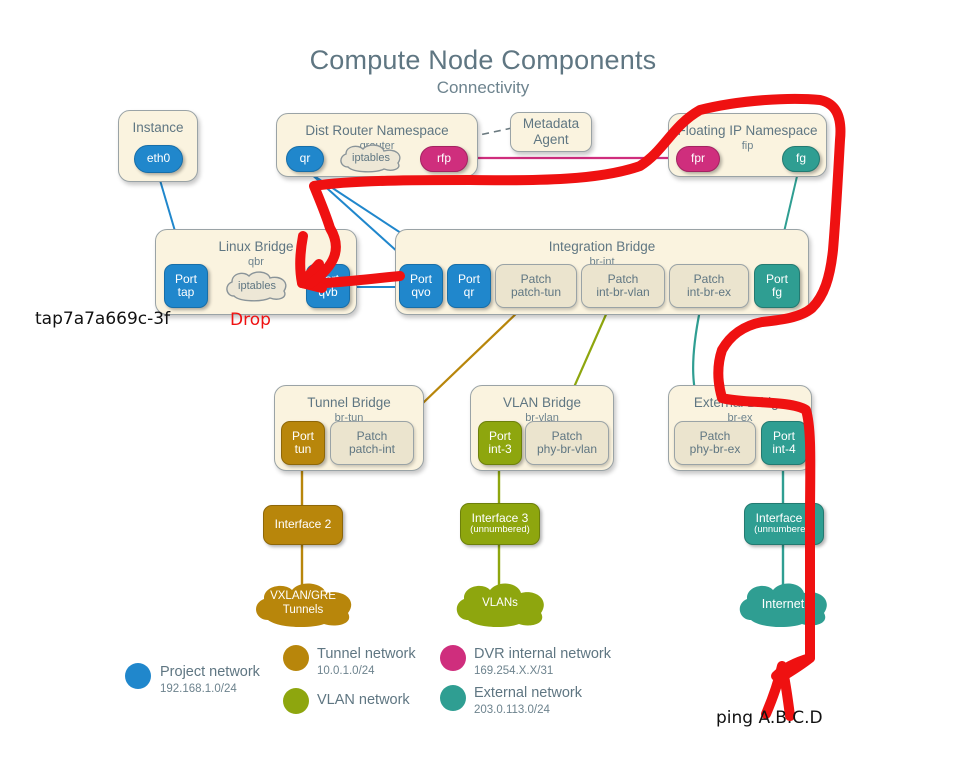 This screenshot has height=781, width=966. I want to click on interface-3-label1: Interface 3, so click(500, 517).